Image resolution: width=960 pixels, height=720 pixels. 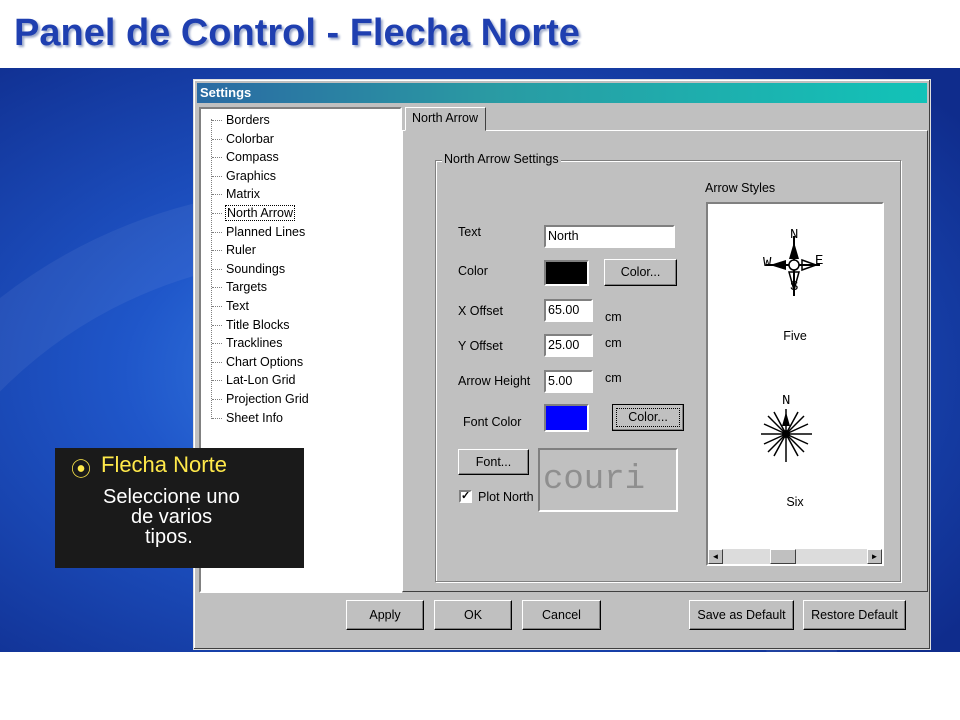 I want to click on tree-item: Borders, so click(x=255, y=120).